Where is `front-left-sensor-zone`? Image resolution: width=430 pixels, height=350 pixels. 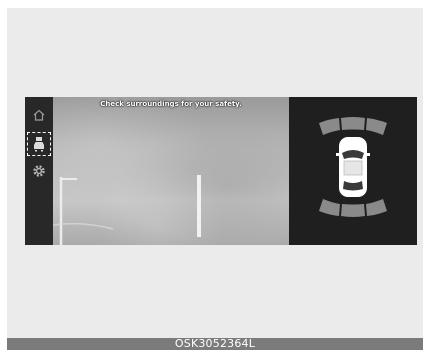 front-left-sensor-zone is located at coordinates (329, 126).